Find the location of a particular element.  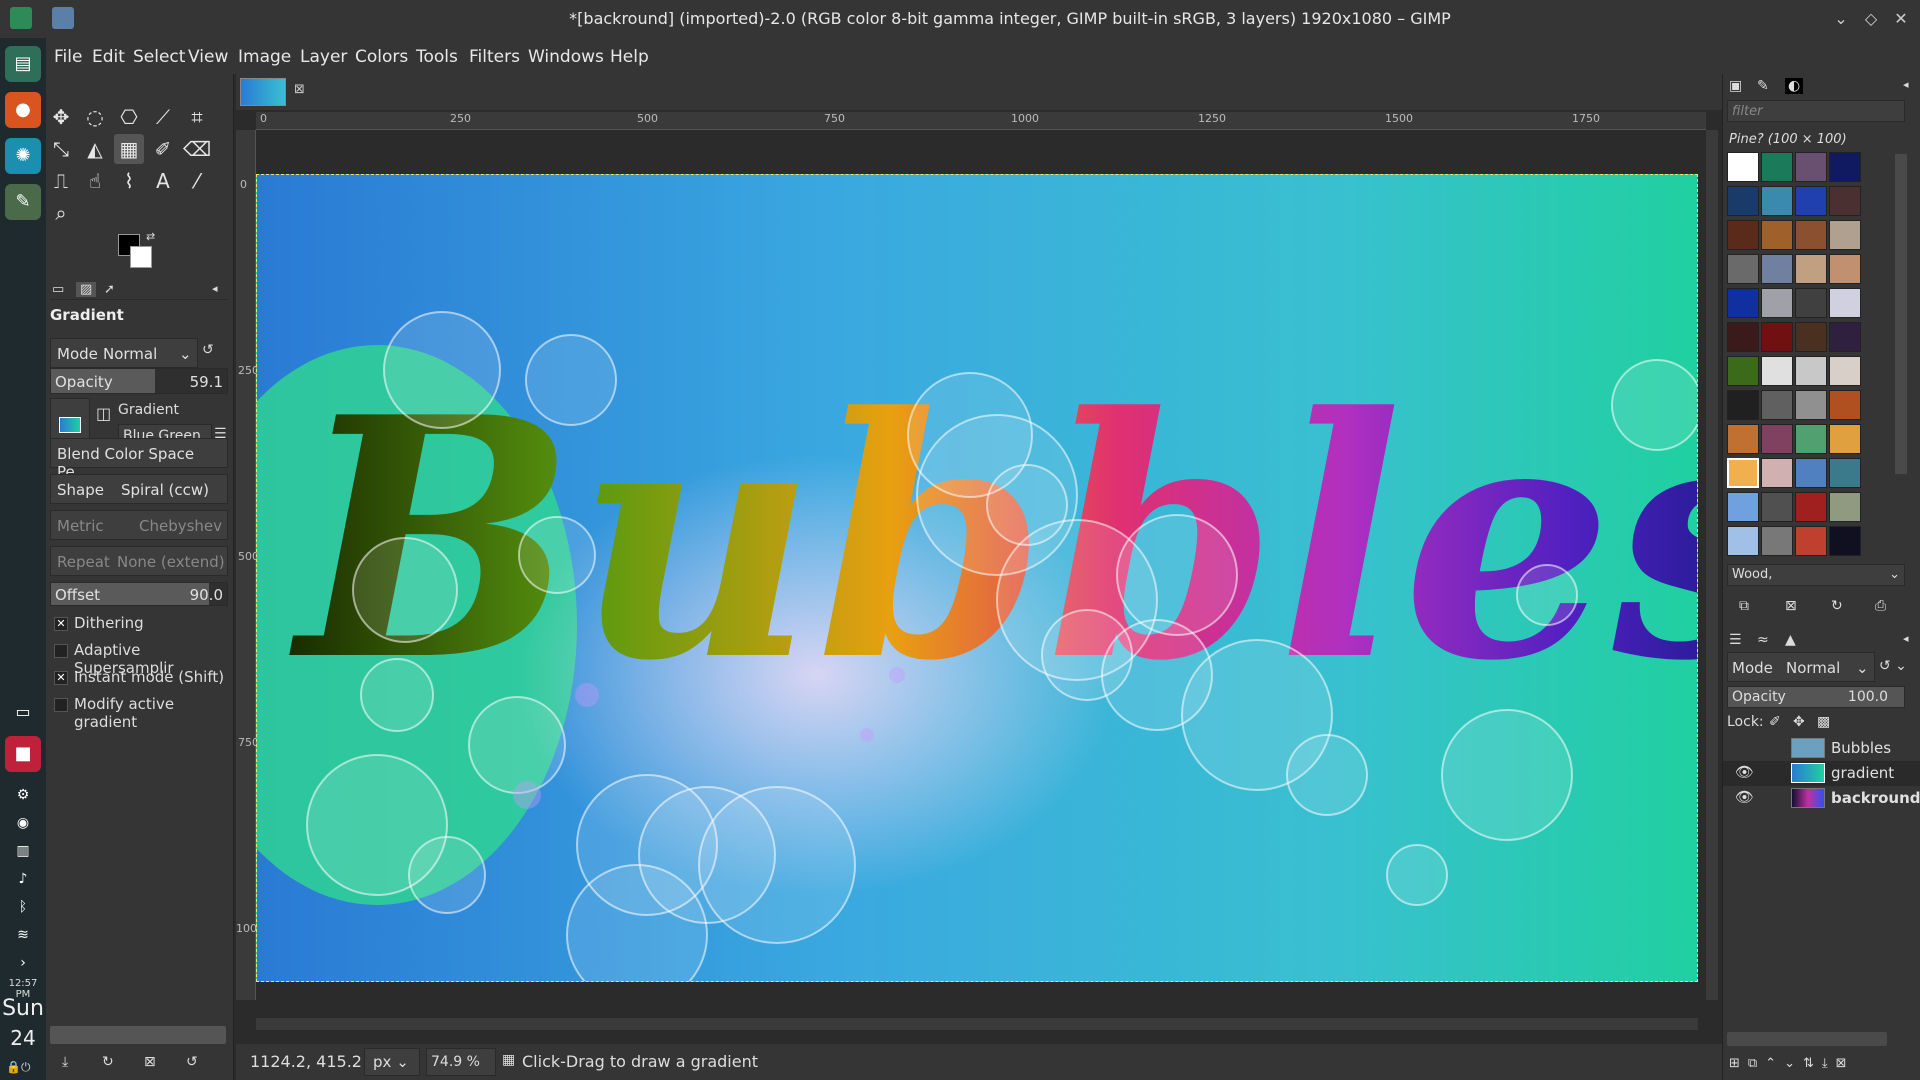

dithering-checkbox: ✕ is located at coordinates (61, 624).